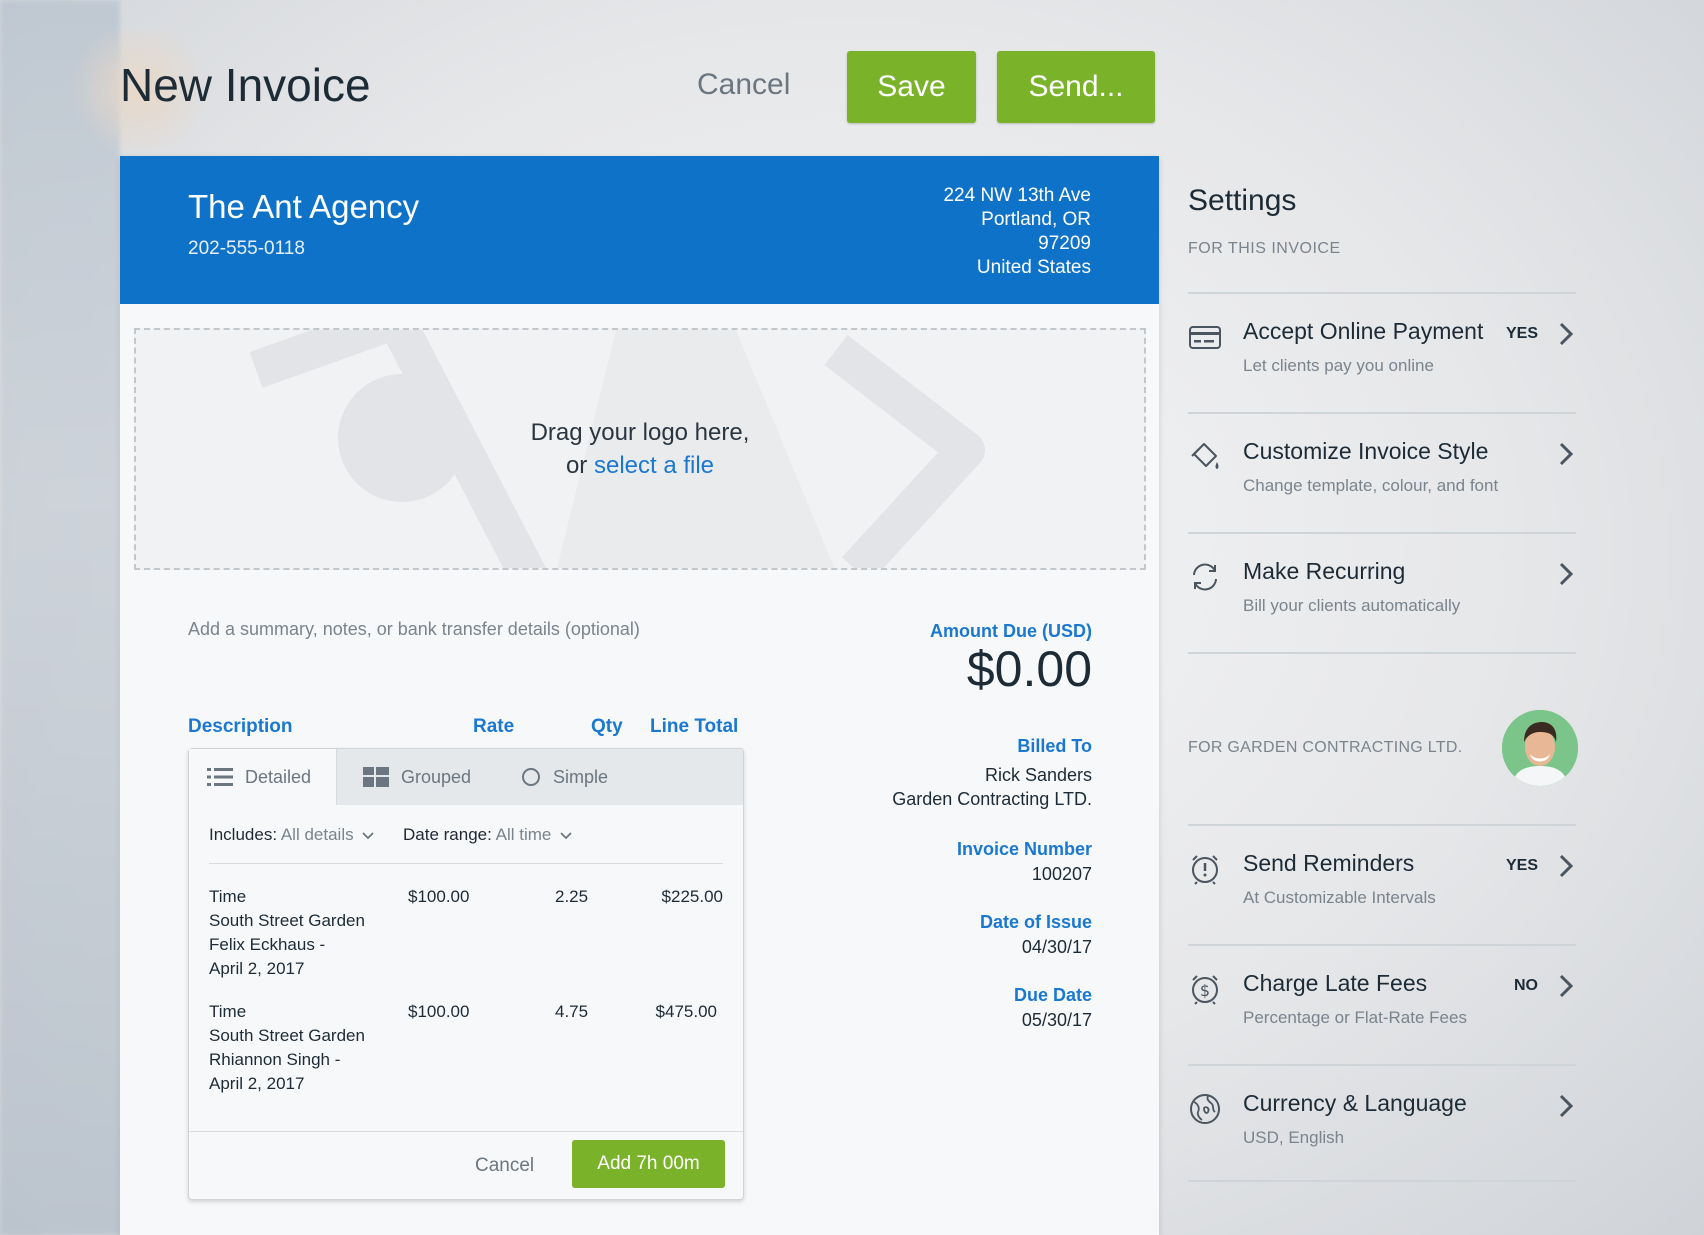  I want to click on circle-icon, so click(531, 777).